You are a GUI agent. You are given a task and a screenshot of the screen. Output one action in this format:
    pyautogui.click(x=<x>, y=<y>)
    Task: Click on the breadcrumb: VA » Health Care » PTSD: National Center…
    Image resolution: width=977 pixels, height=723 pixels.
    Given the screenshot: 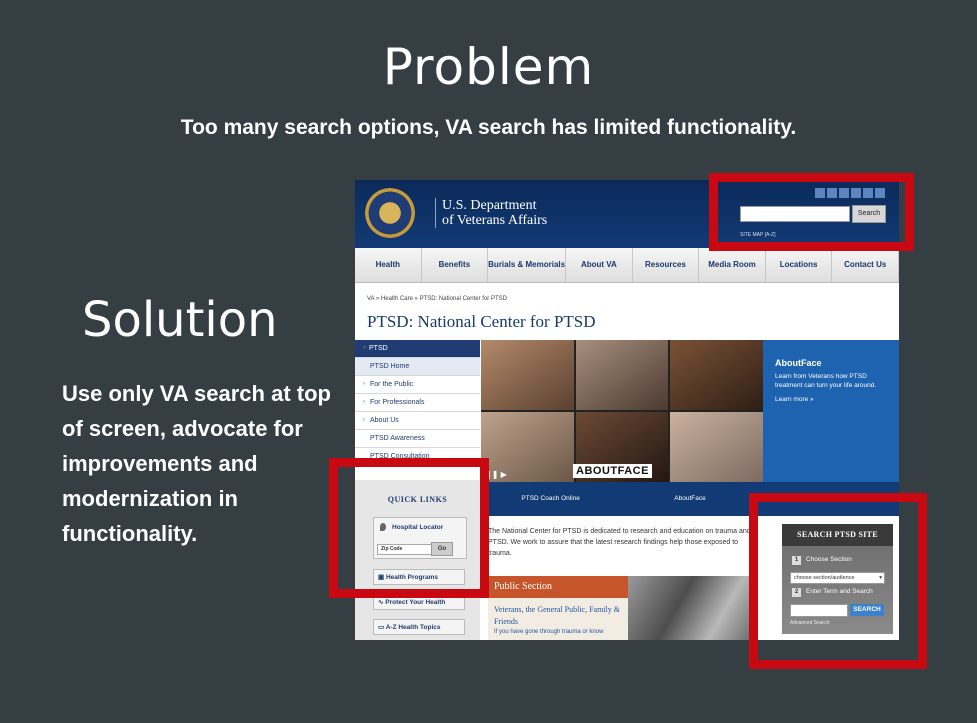 What is the action you would take?
    pyautogui.click(x=437, y=299)
    